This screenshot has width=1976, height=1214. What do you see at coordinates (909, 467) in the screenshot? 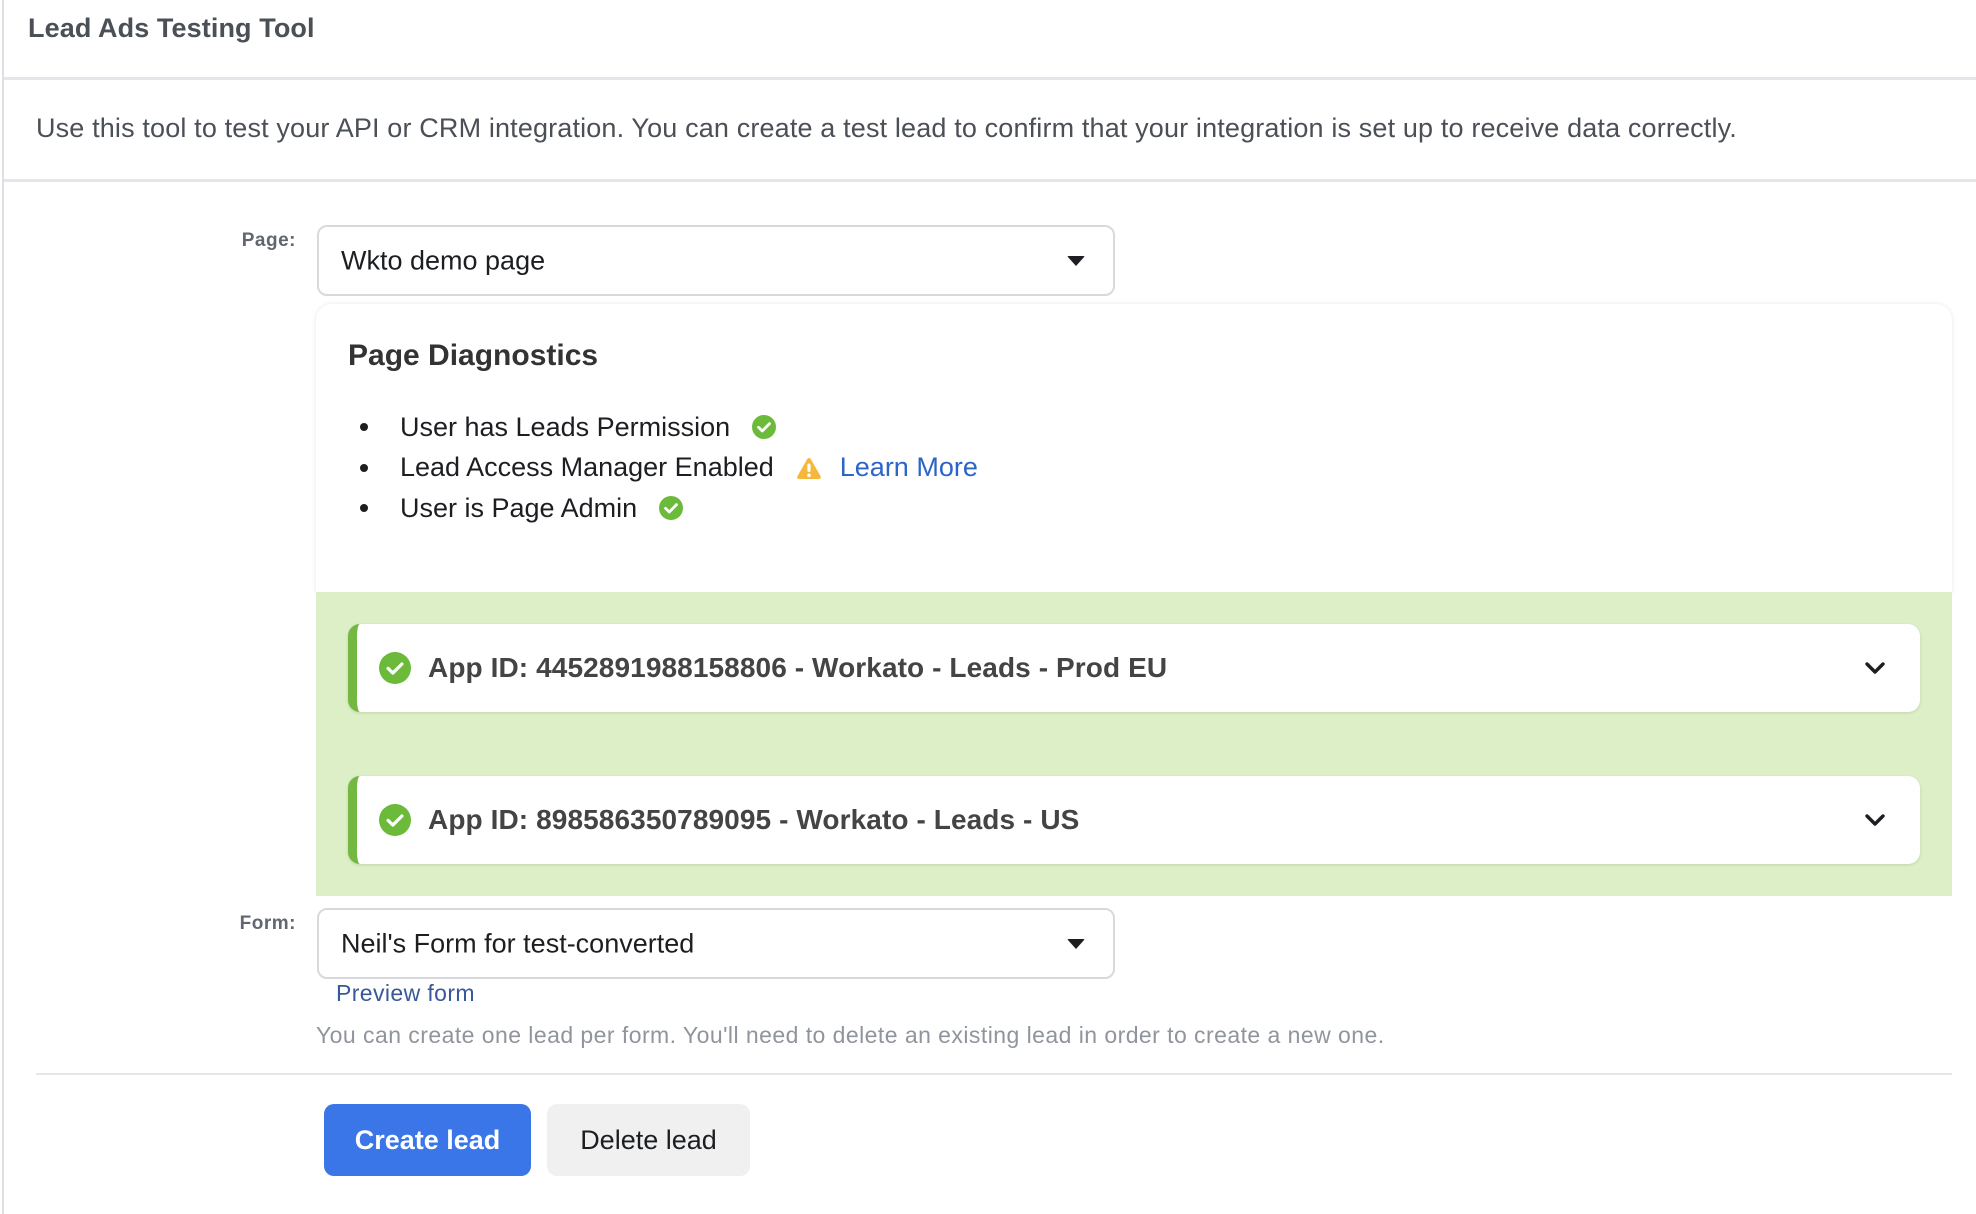
I see `learn-more-link: Learn More` at bounding box center [909, 467].